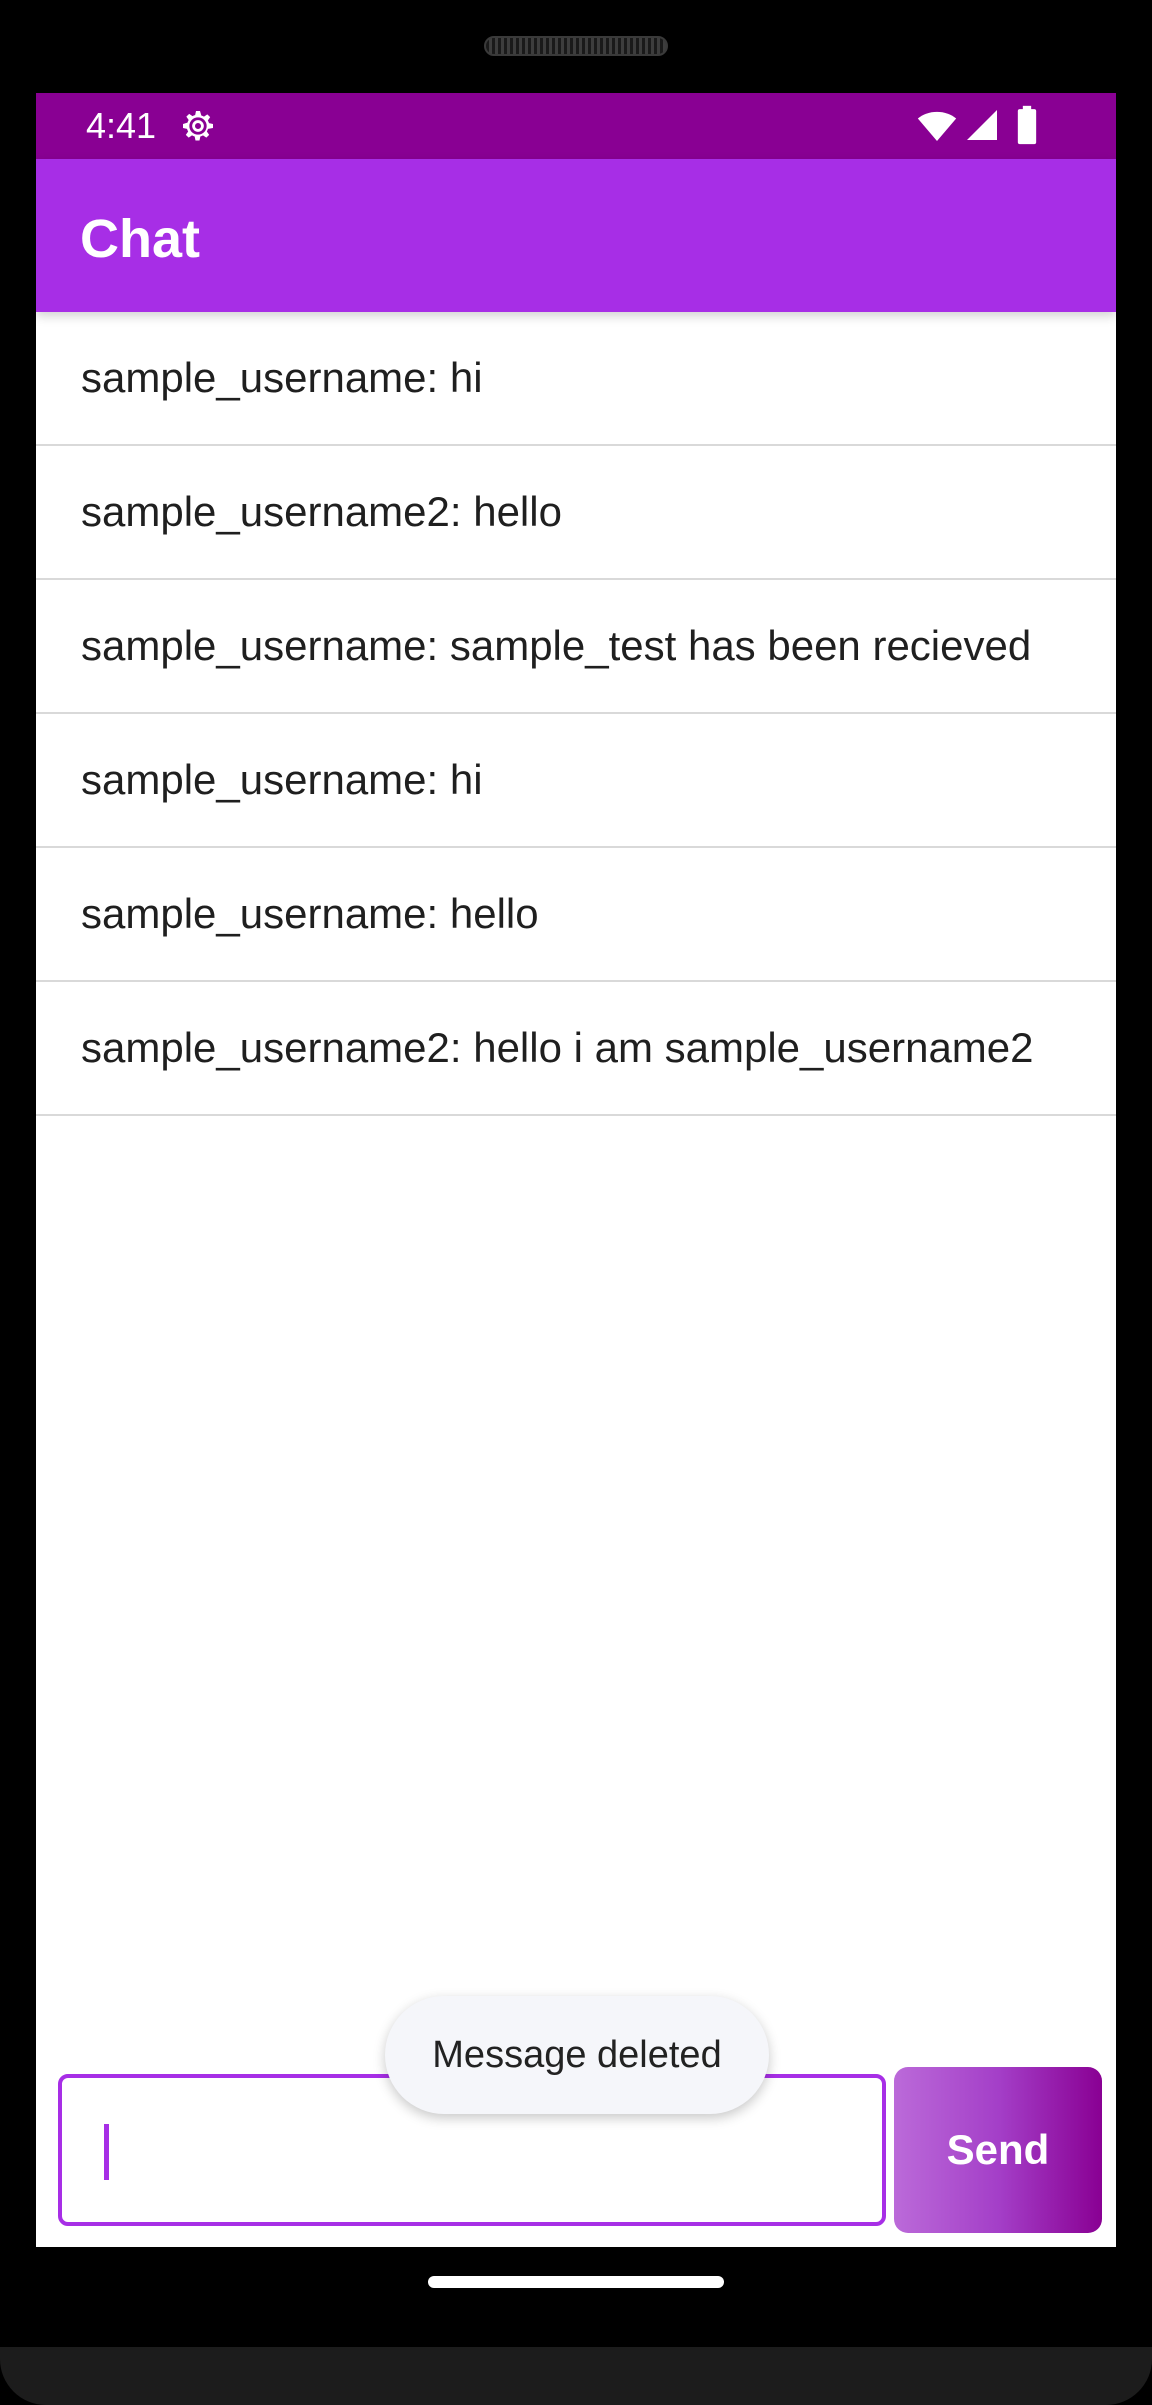 This screenshot has height=2405, width=1152. What do you see at coordinates (576, 513) in the screenshot?
I see `message-item: sample_username2: hello` at bounding box center [576, 513].